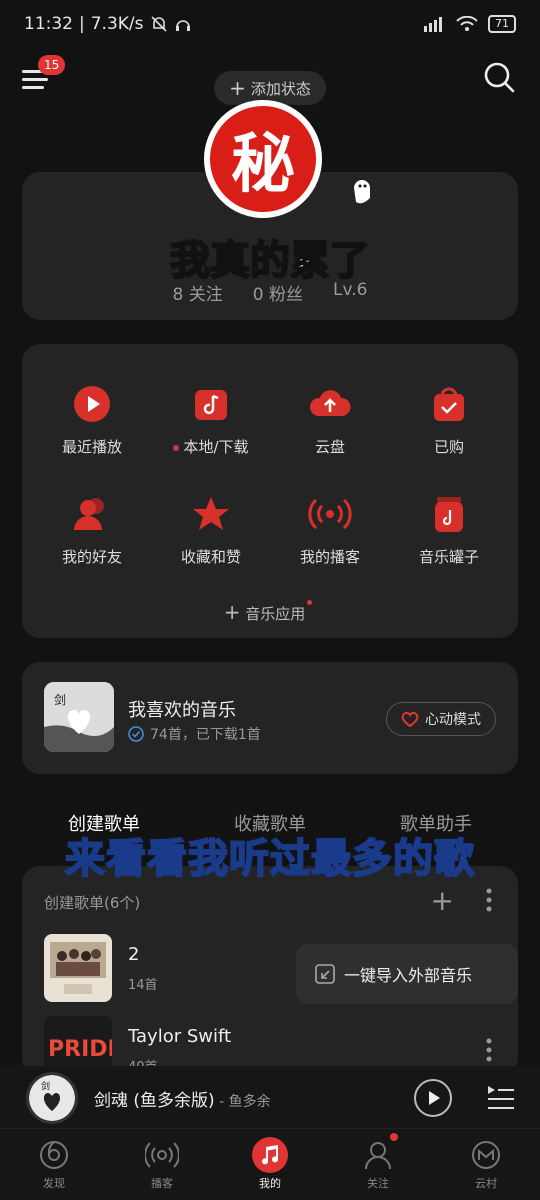  What do you see at coordinates (270, 1155) in the screenshot?
I see `music-note-active-icon` at bounding box center [270, 1155].